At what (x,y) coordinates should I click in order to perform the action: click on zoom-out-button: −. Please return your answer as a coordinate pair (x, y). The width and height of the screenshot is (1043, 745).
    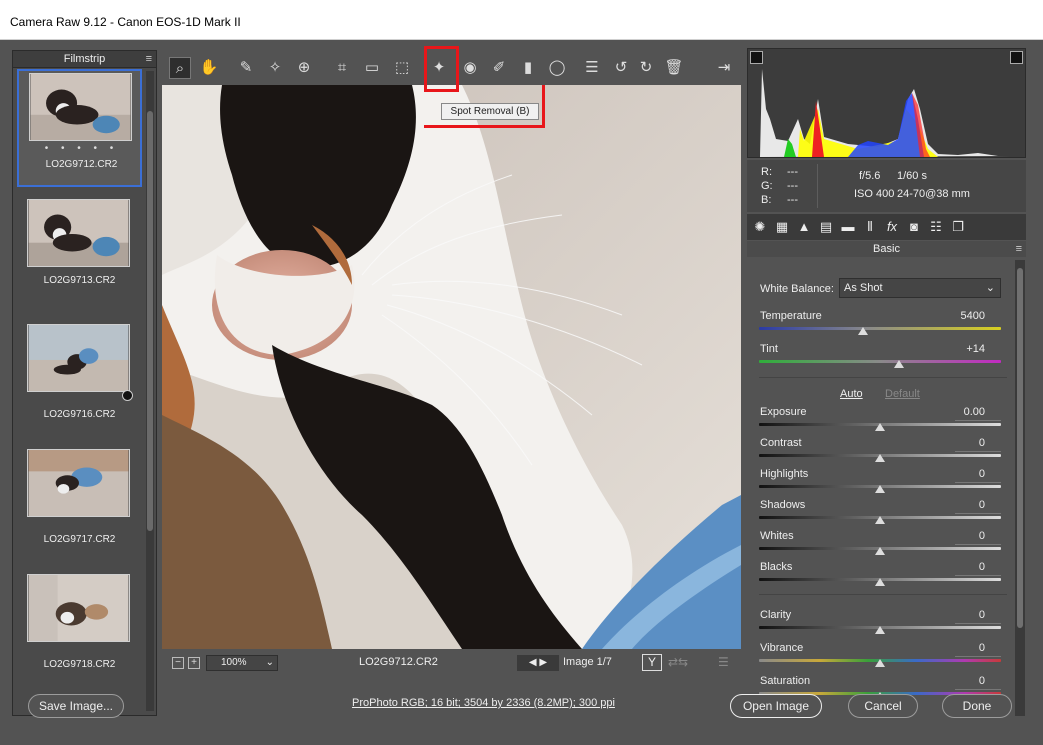
    Looking at the image, I should click on (178, 663).